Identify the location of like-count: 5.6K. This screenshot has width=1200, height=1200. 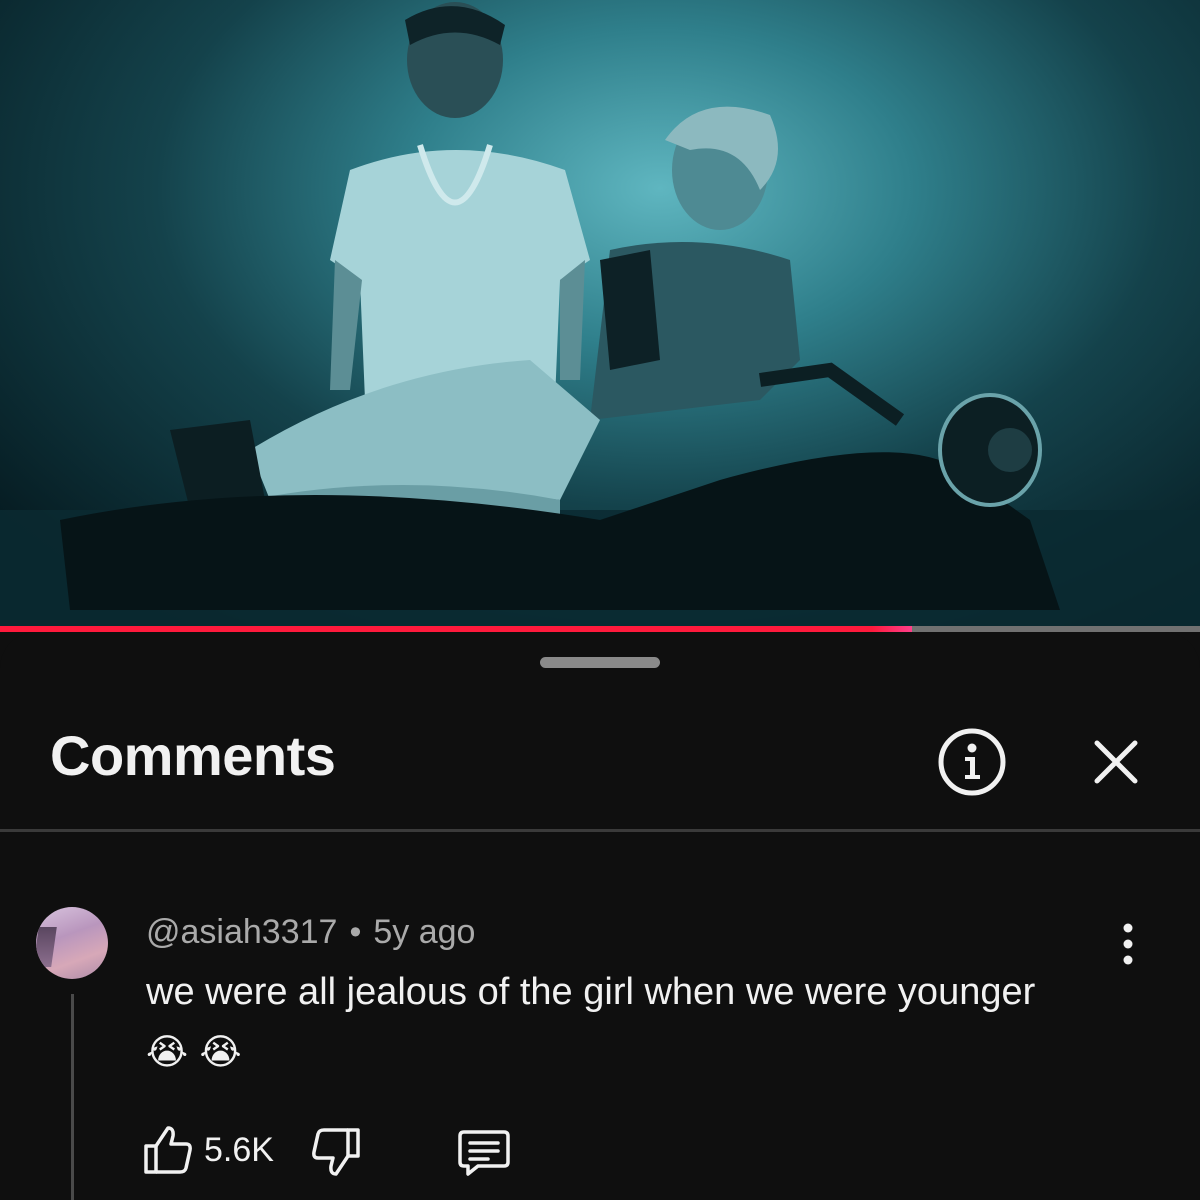
(239, 1150).